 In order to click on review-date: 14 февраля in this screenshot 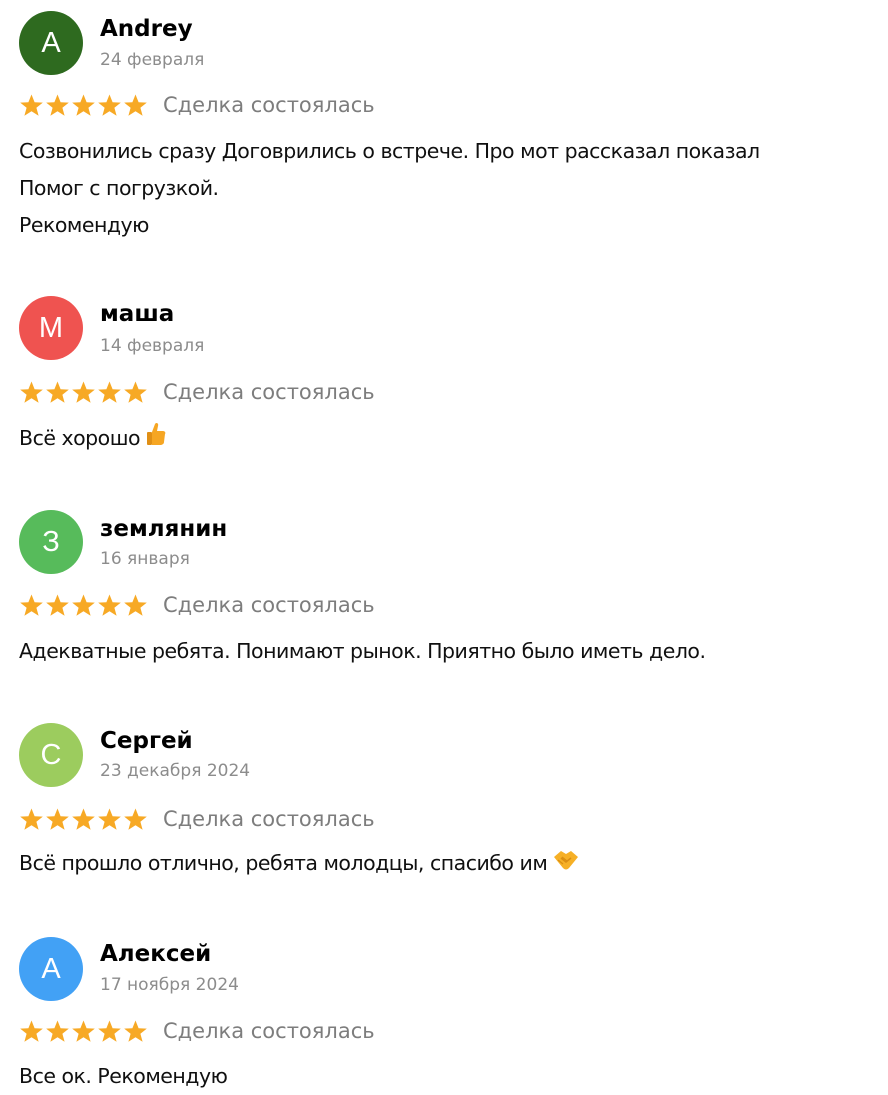, I will do `click(152, 346)`.